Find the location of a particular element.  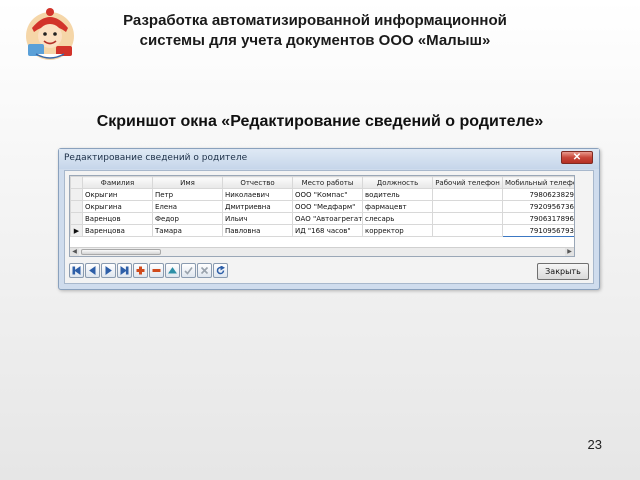

insert-record-button is located at coordinates (140, 270).